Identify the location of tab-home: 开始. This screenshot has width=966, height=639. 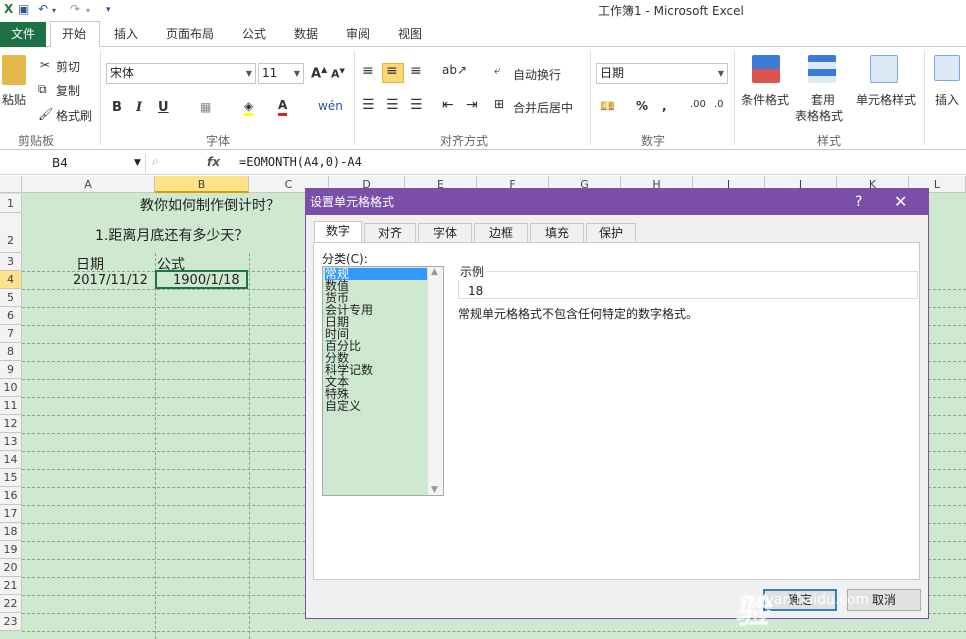
(74, 33).